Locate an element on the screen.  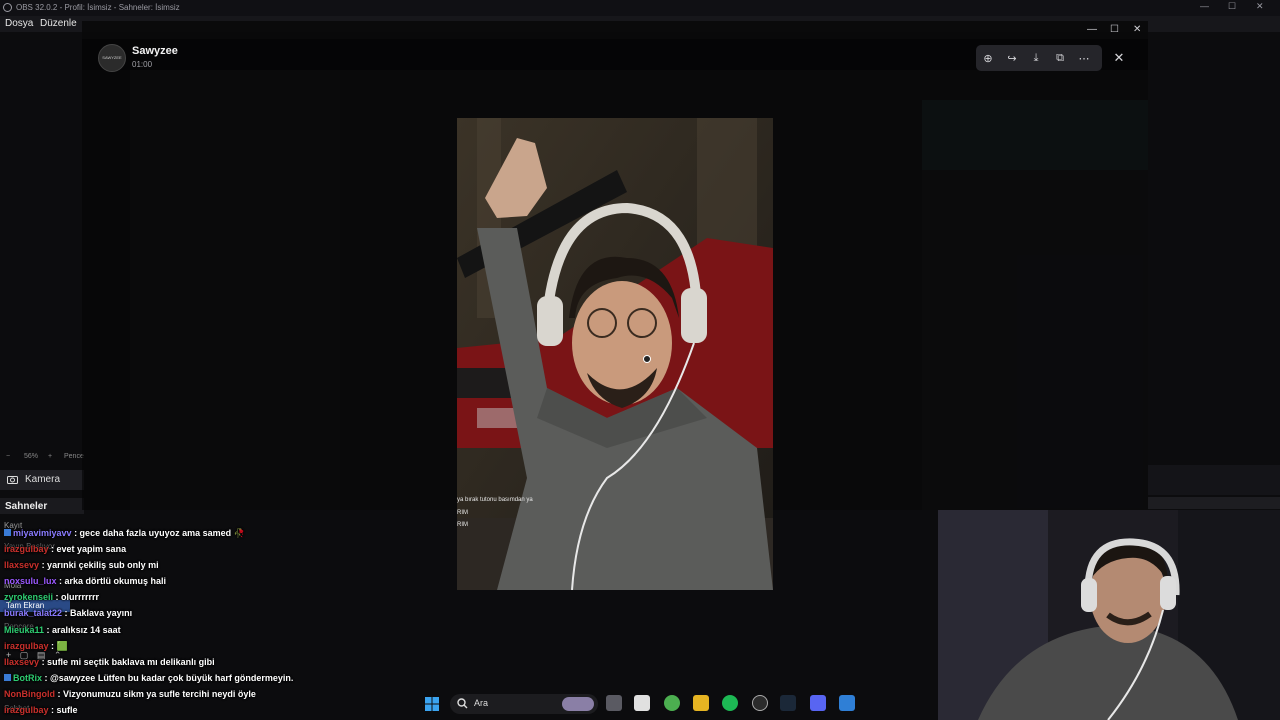
avatar: SAWYZEE is located at coordinates (112, 58).